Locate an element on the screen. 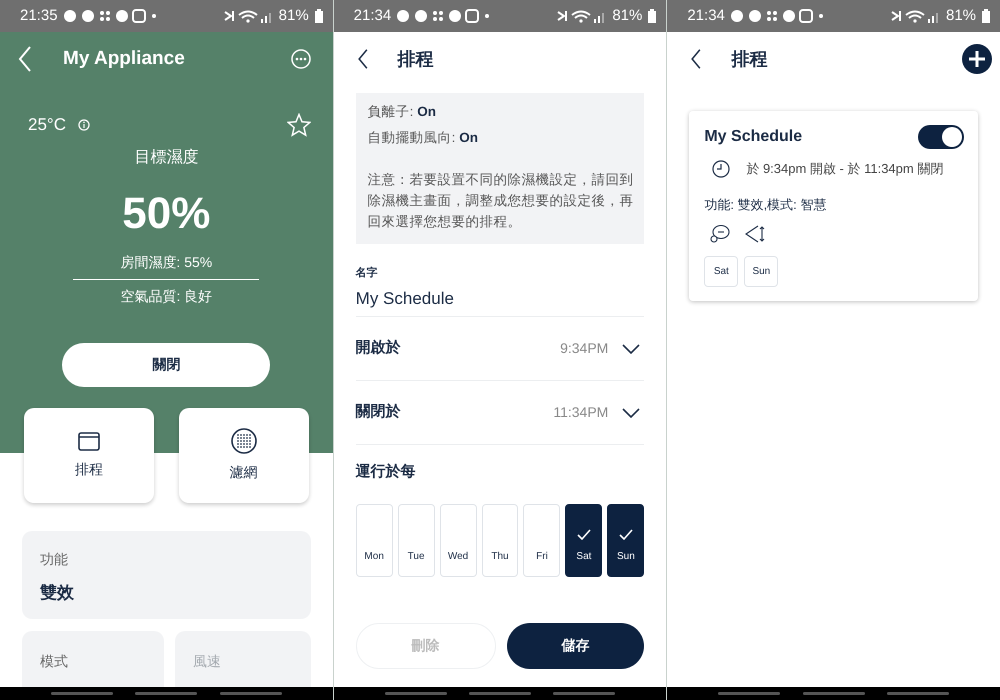 The image size is (1000, 700). calendar-icon is located at coordinates (89, 440).